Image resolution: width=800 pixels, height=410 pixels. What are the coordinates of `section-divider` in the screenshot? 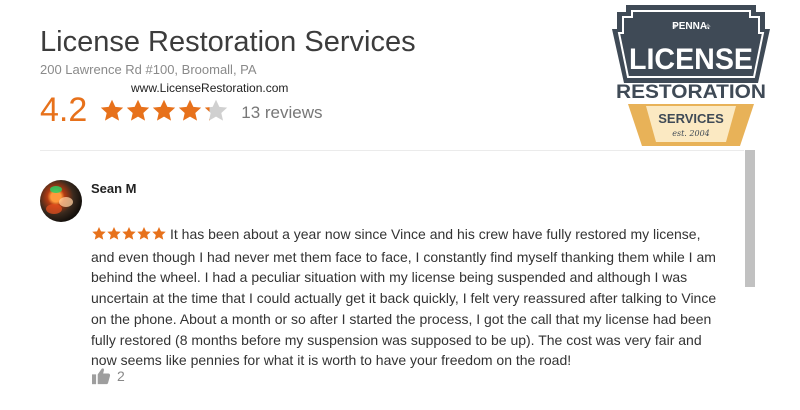 It's located at (392, 150).